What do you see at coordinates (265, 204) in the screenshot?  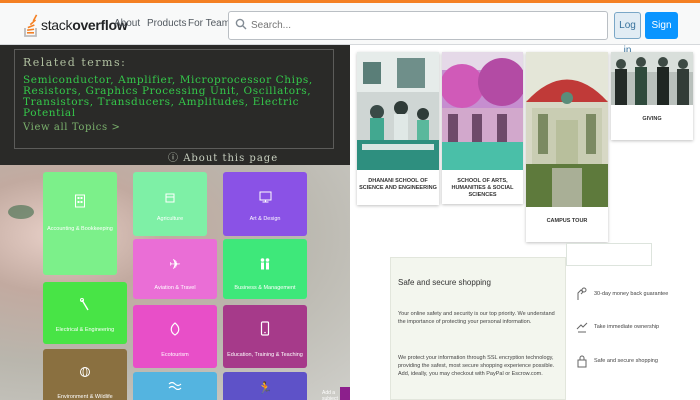 I see `tile-art-design: Art & Design` at bounding box center [265, 204].